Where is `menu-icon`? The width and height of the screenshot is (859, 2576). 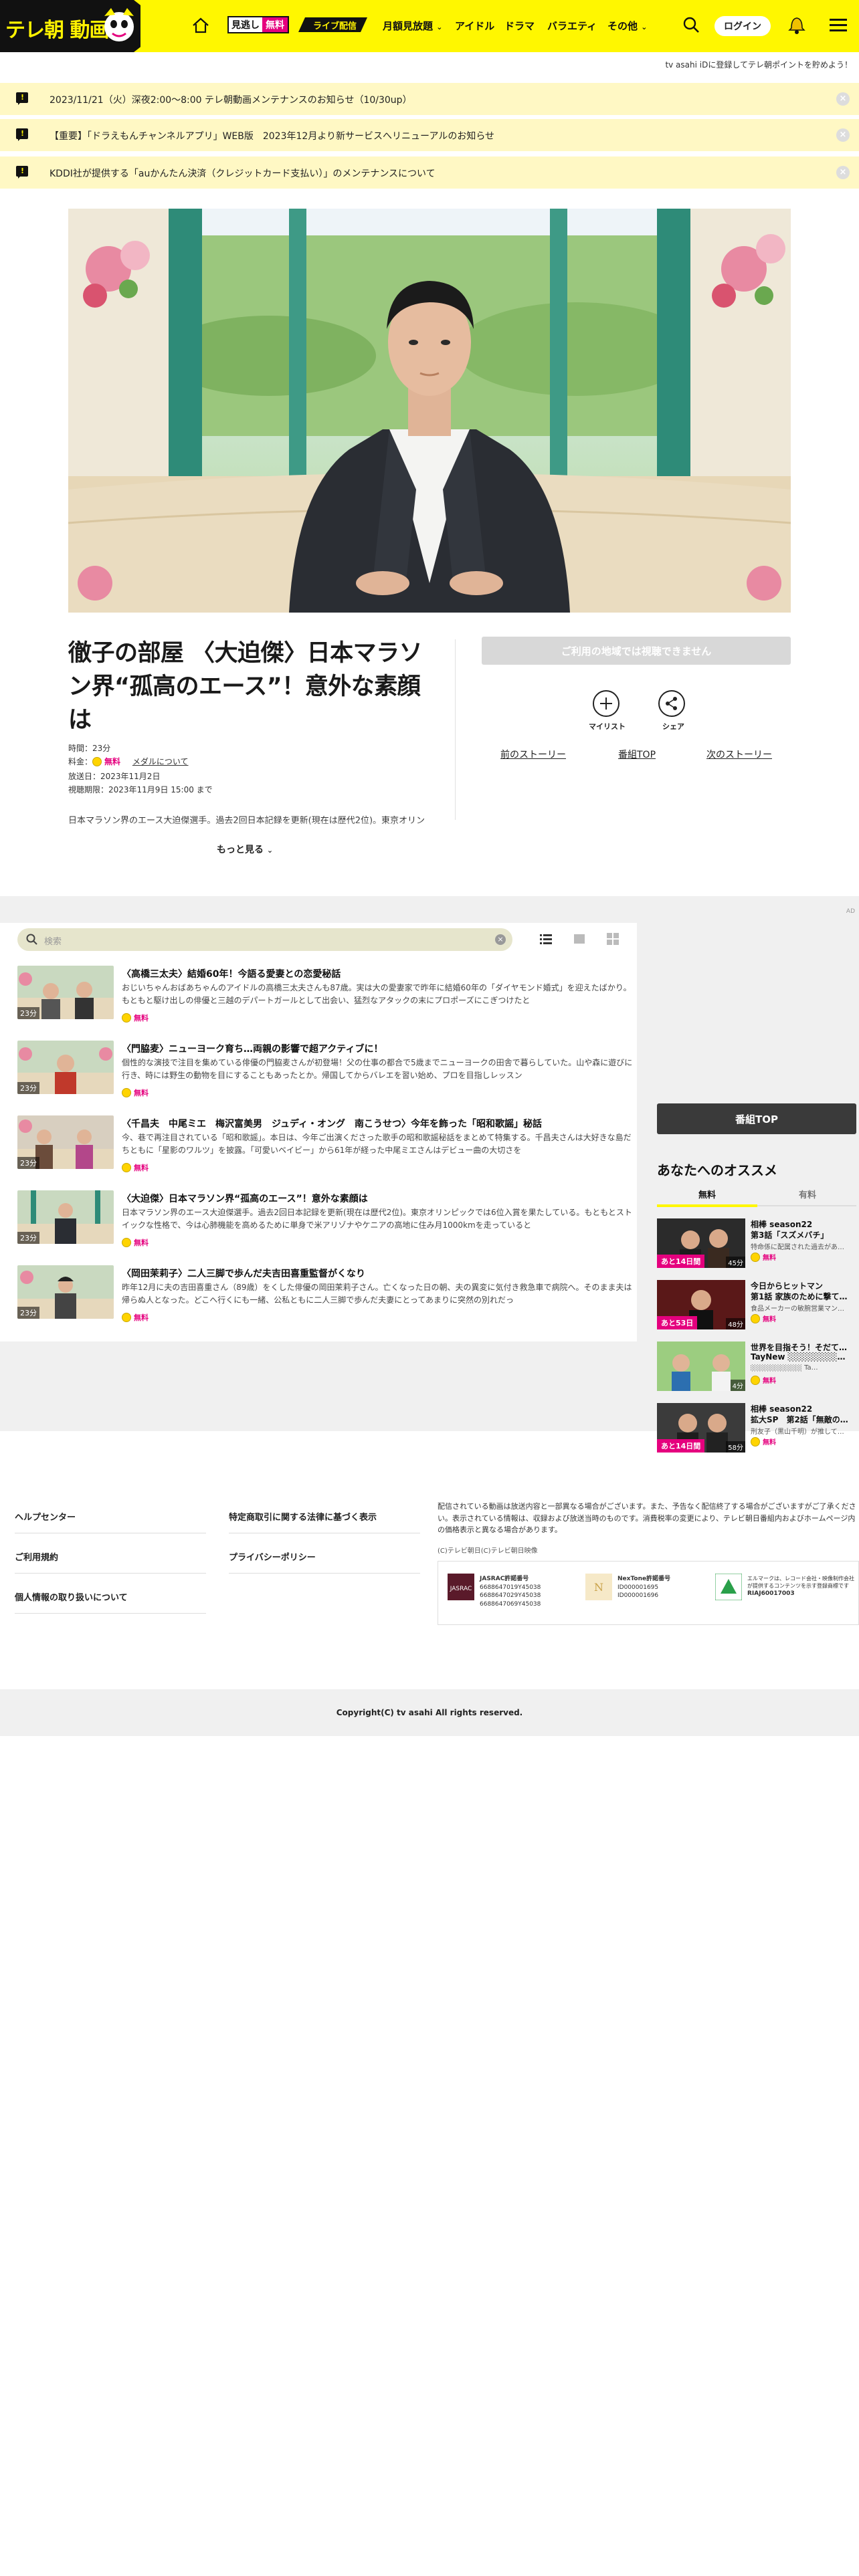 menu-icon is located at coordinates (838, 25).